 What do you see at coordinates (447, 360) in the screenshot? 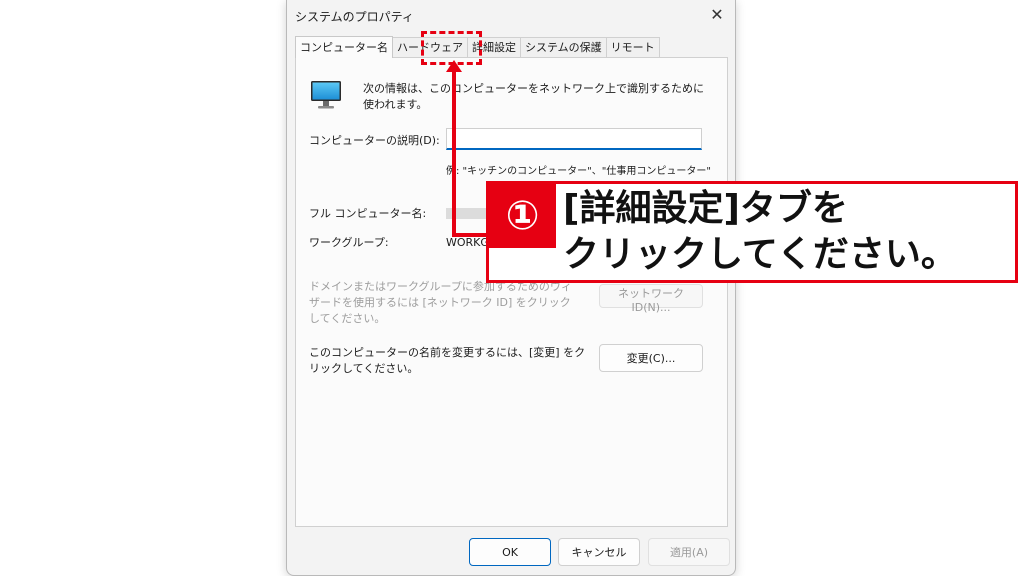
I see `rename-text: このコンピューターの名前を変更するには、[変更] をクリックしてください。` at bounding box center [447, 360].